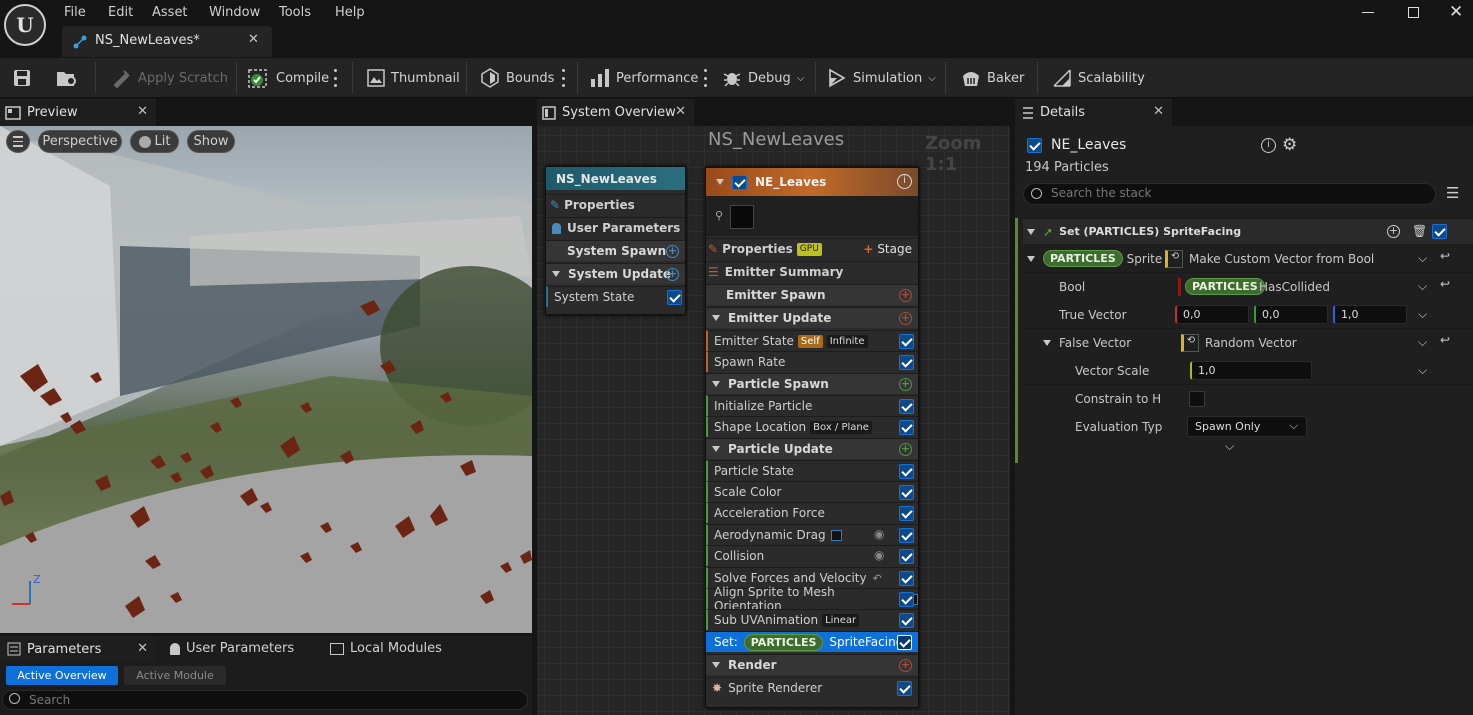  I want to click on delete-icon: 🗑, so click(1419, 231).